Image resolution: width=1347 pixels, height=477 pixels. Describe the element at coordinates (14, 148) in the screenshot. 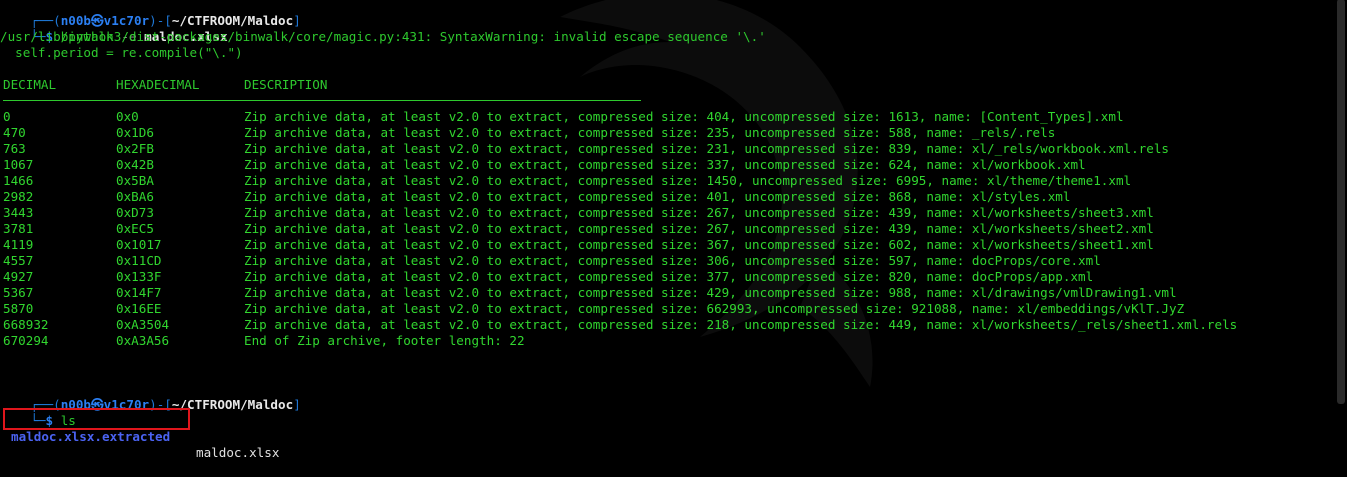

I see `row-decimal: 763` at that location.